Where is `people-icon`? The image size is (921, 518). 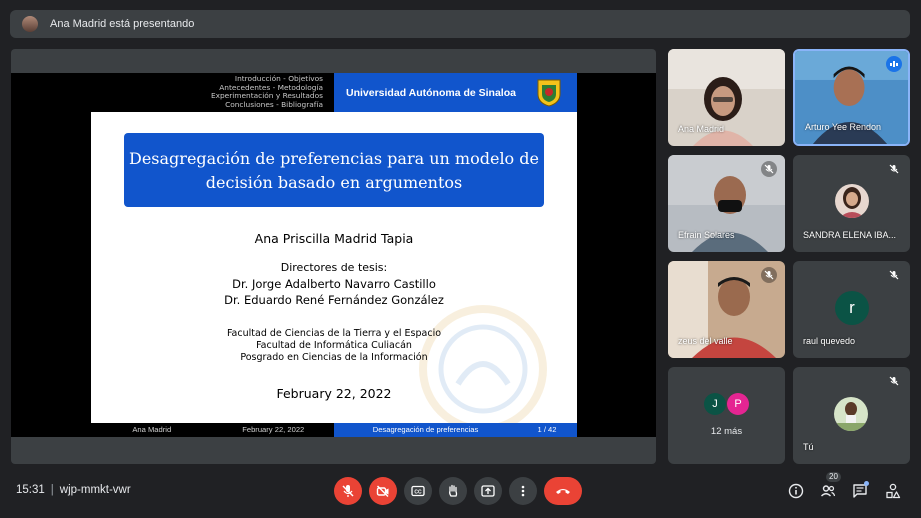
people-icon is located at coordinates (828, 491).